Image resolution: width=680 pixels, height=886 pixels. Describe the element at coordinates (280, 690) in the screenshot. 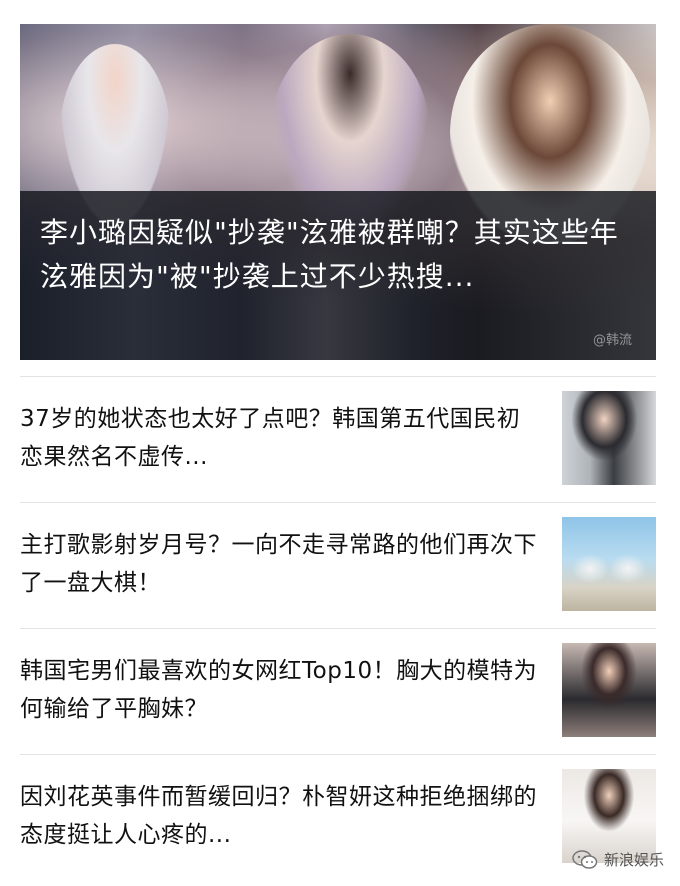

I see `article-title: 韩国宅男们最喜欢的女网红Top10！胸大的模特为何输给了平胸妹？` at that location.